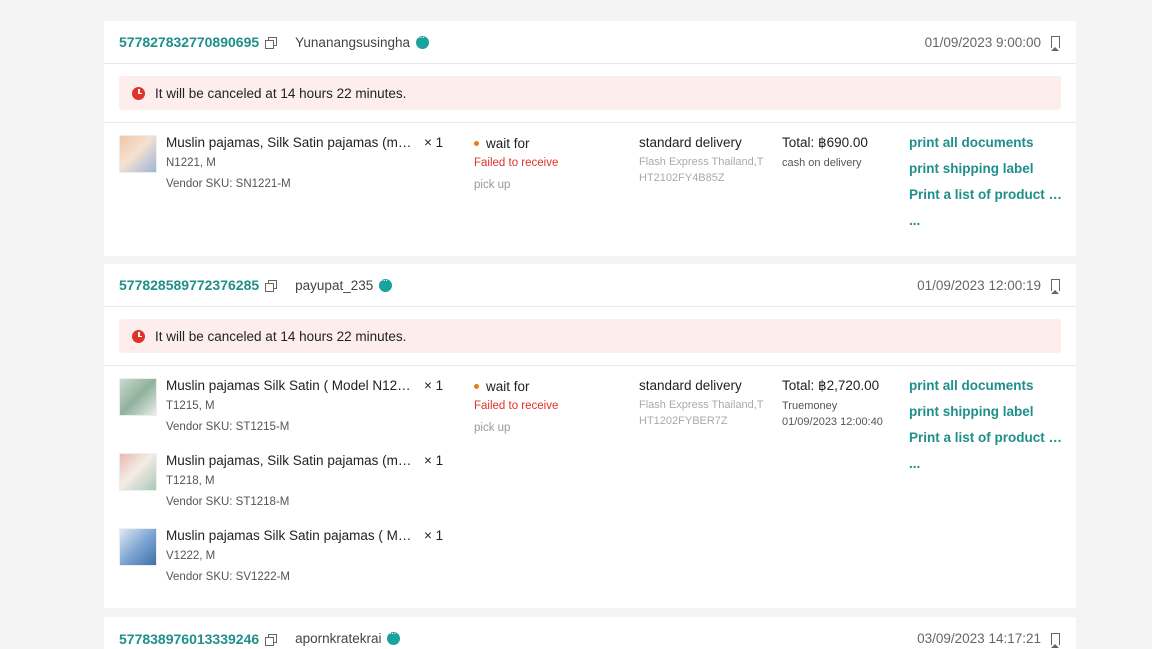  What do you see at coordinates (683, 421) in the screenshot?
I see `tracking-number: HT1202FYBER7Z` at bounding box center [683, 421].